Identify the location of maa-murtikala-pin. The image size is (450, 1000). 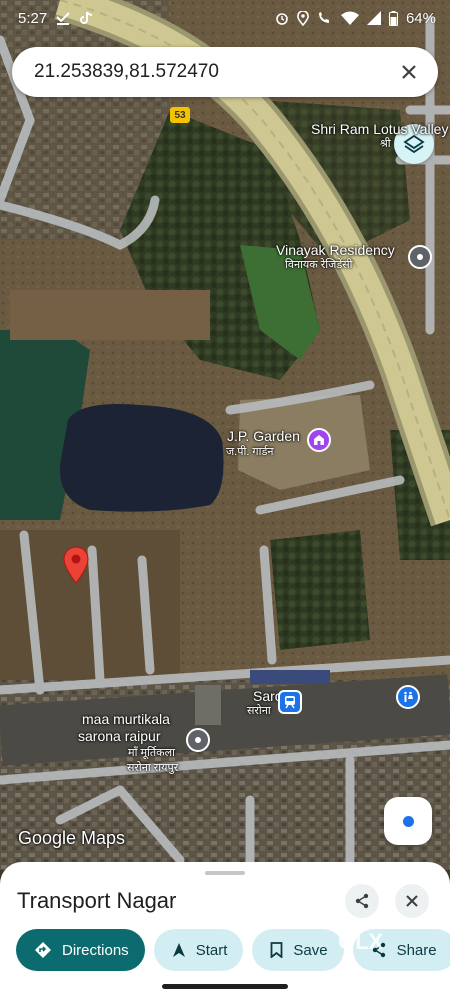
(198, 740).